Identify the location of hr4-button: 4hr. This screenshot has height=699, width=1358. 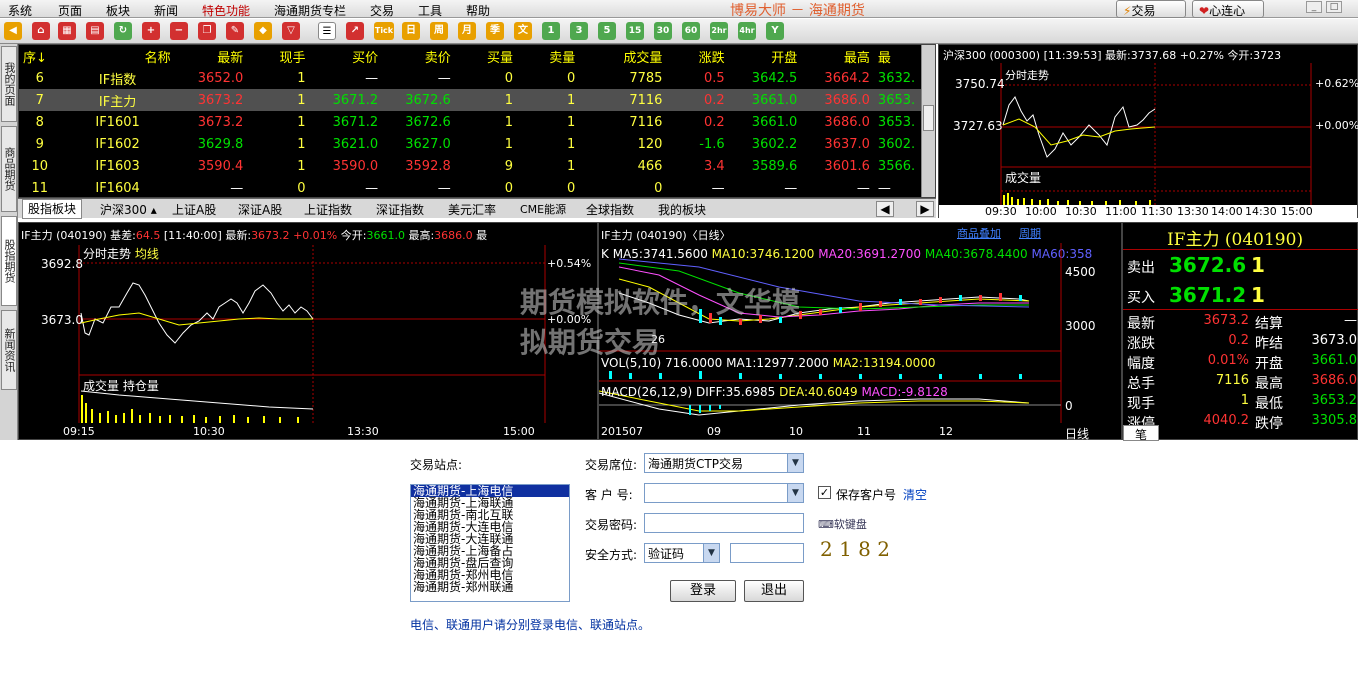
(747, 31).